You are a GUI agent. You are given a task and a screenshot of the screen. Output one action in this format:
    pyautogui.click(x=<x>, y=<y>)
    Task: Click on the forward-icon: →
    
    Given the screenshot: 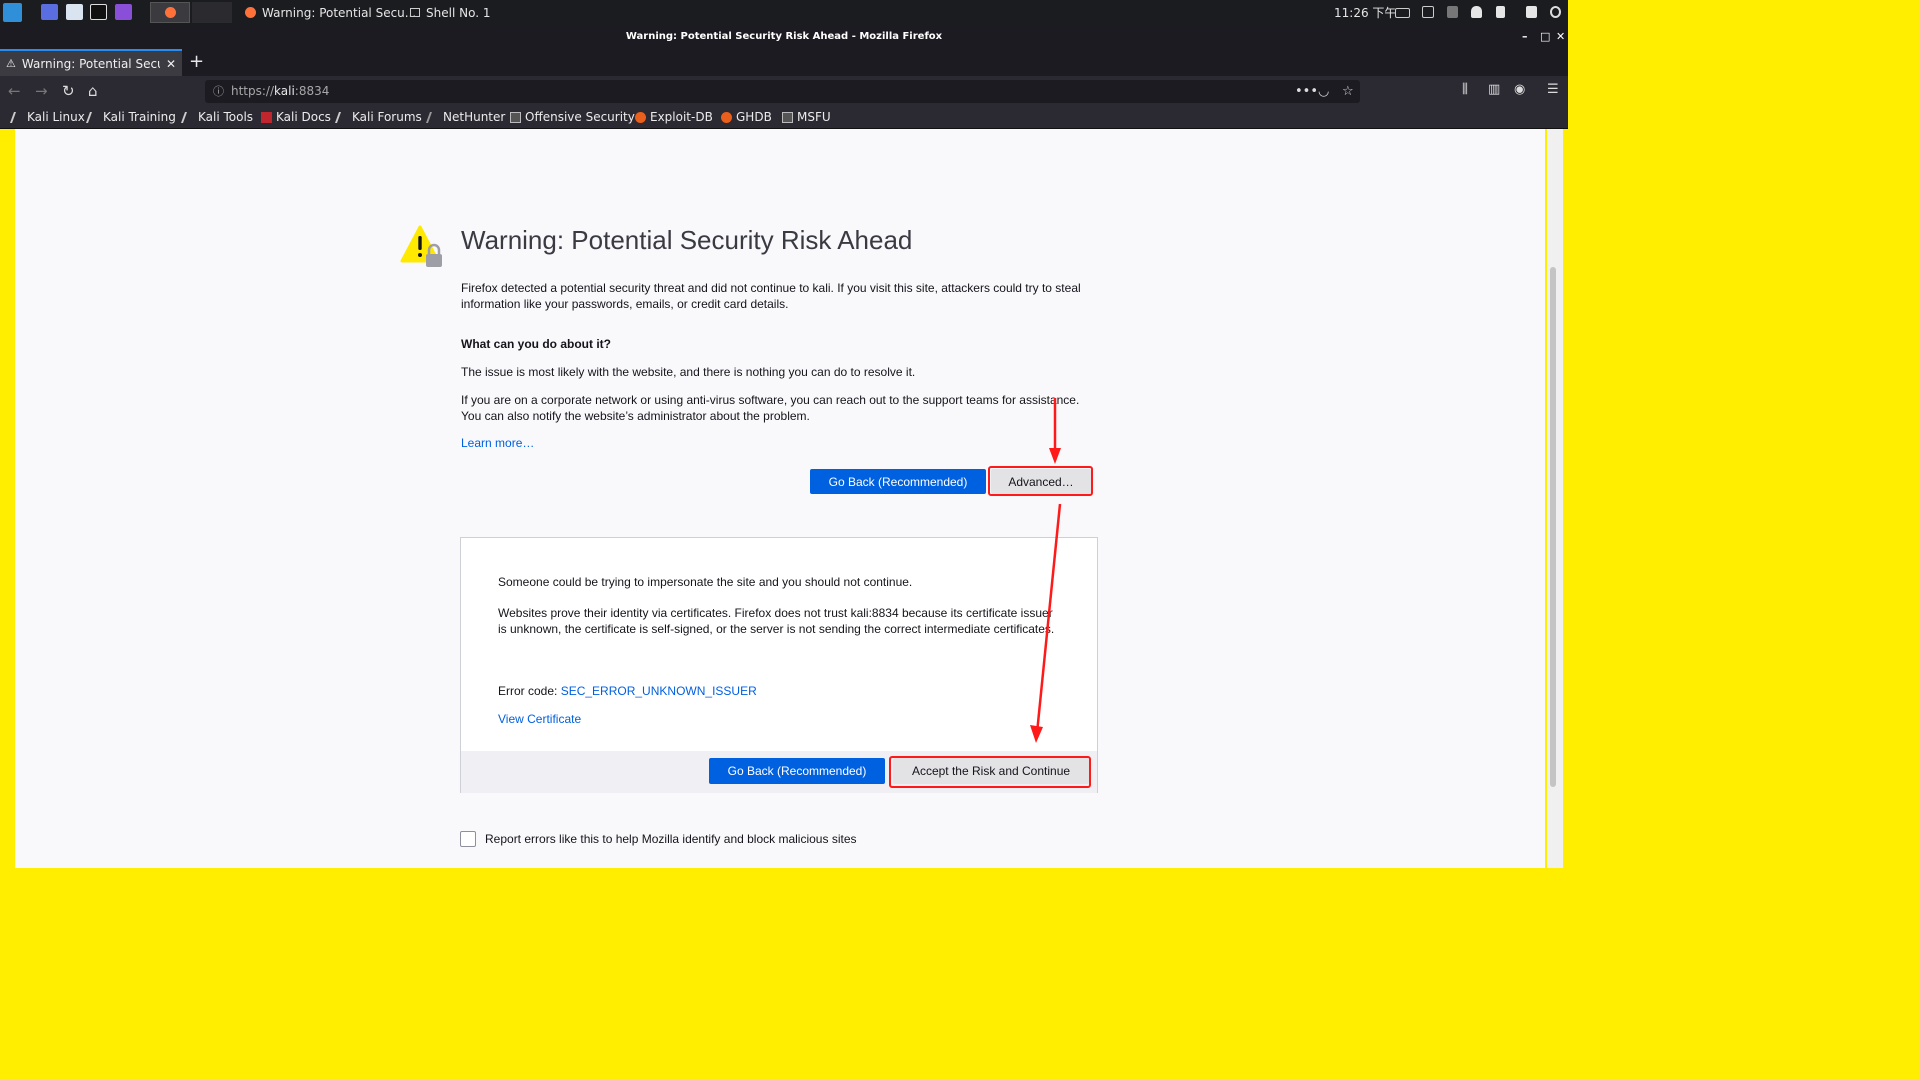 What is the action you would take?
    pyautogui.click(x=41, y=91)
    